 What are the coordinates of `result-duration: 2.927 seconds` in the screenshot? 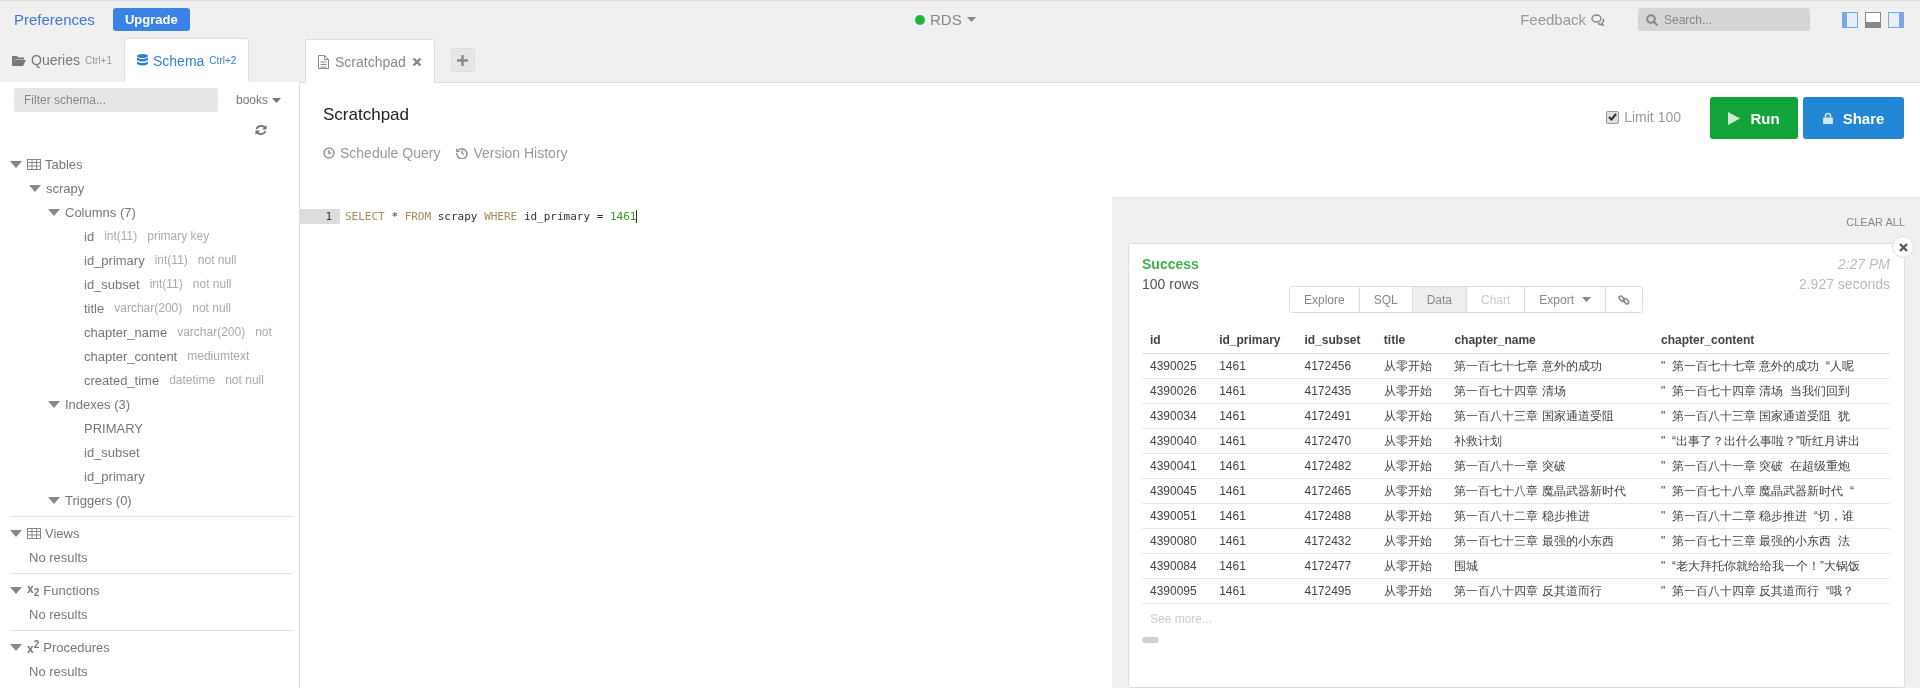 It's located at (1844, 284).